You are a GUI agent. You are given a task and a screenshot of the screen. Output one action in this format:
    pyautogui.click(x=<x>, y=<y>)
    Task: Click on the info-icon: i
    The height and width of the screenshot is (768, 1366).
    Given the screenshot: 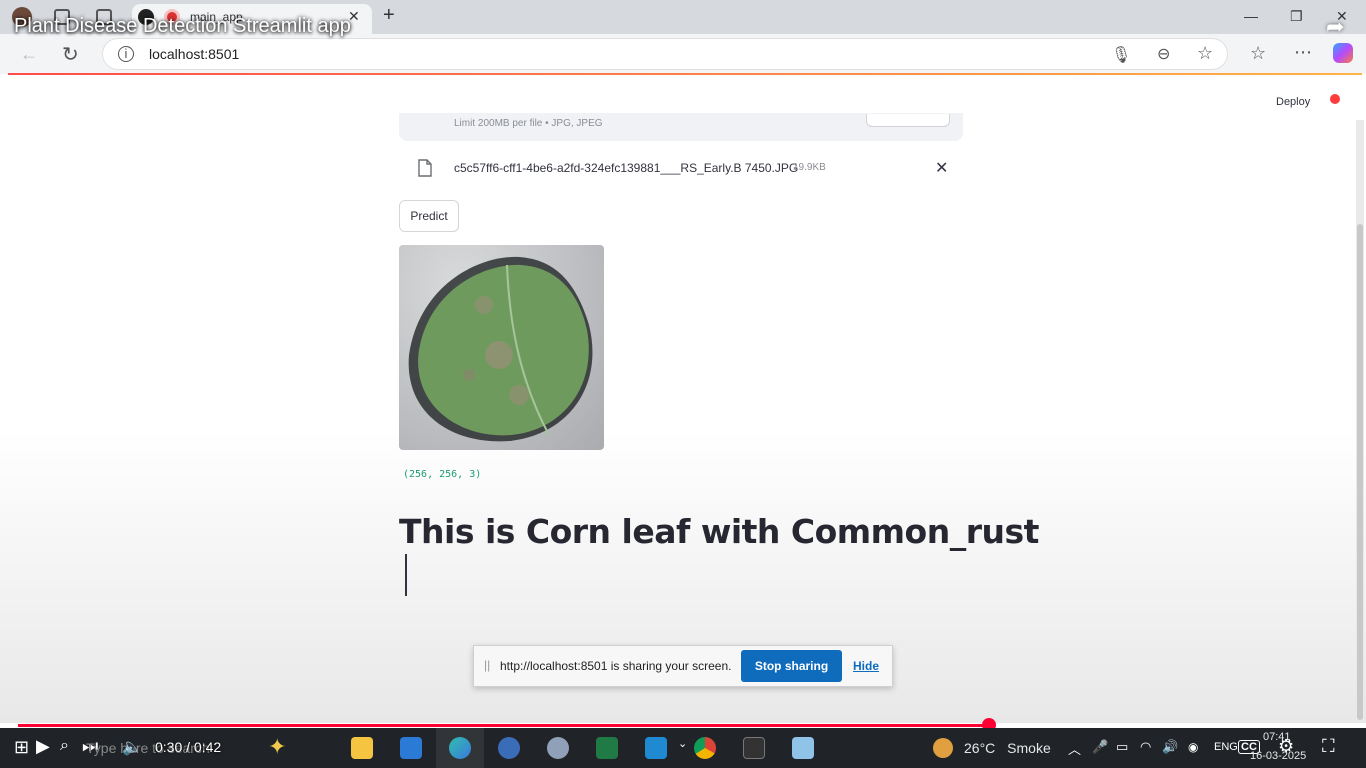 What is the action you would take?
    pyautogui.click(x=126, y=54)
    